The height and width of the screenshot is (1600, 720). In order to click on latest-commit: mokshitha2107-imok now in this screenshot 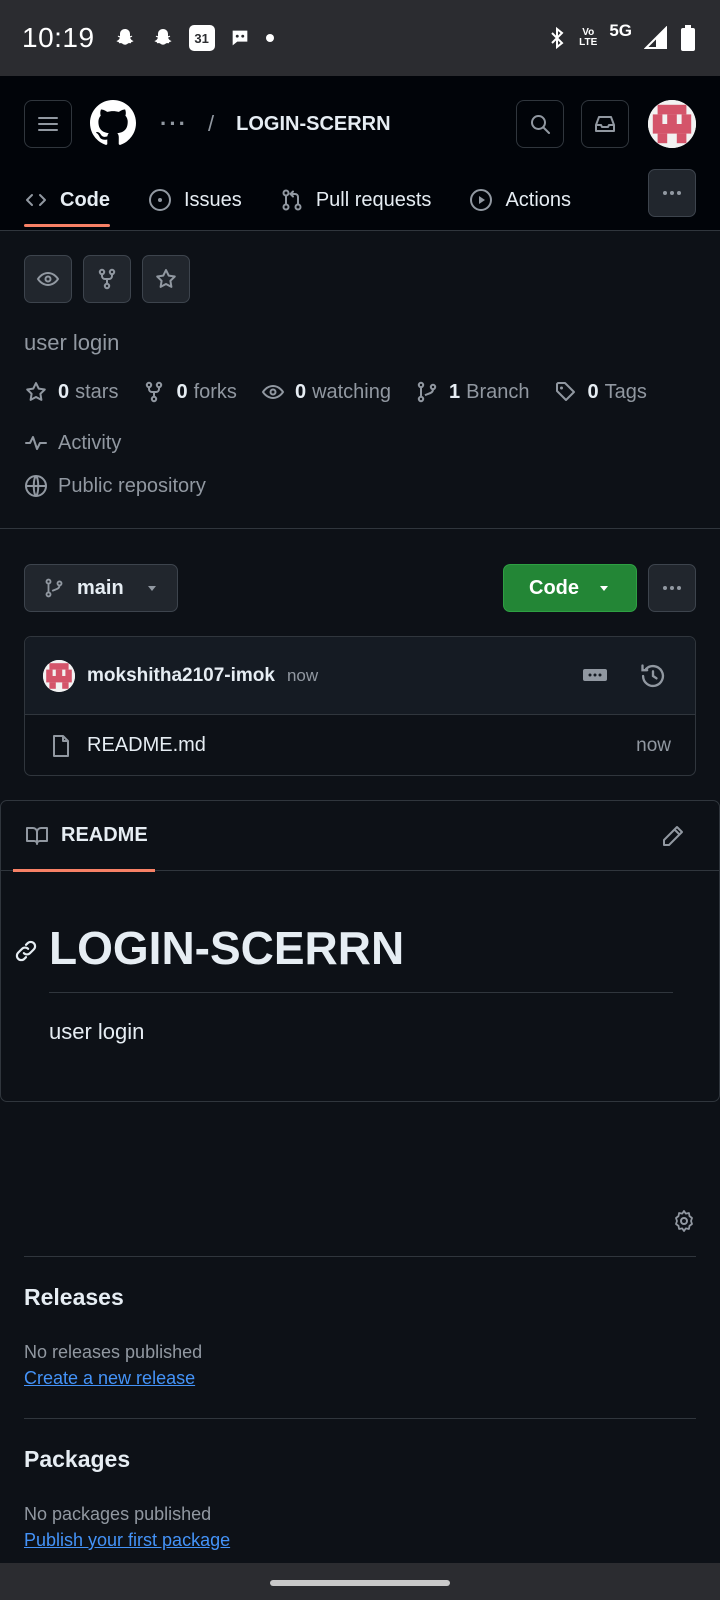, I will do `click(360, 676)`.